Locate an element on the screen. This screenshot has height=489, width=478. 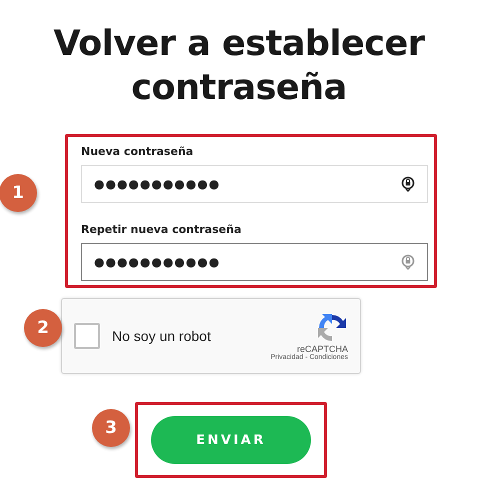
step-badge: 3 is located at coordinates (111, 428).